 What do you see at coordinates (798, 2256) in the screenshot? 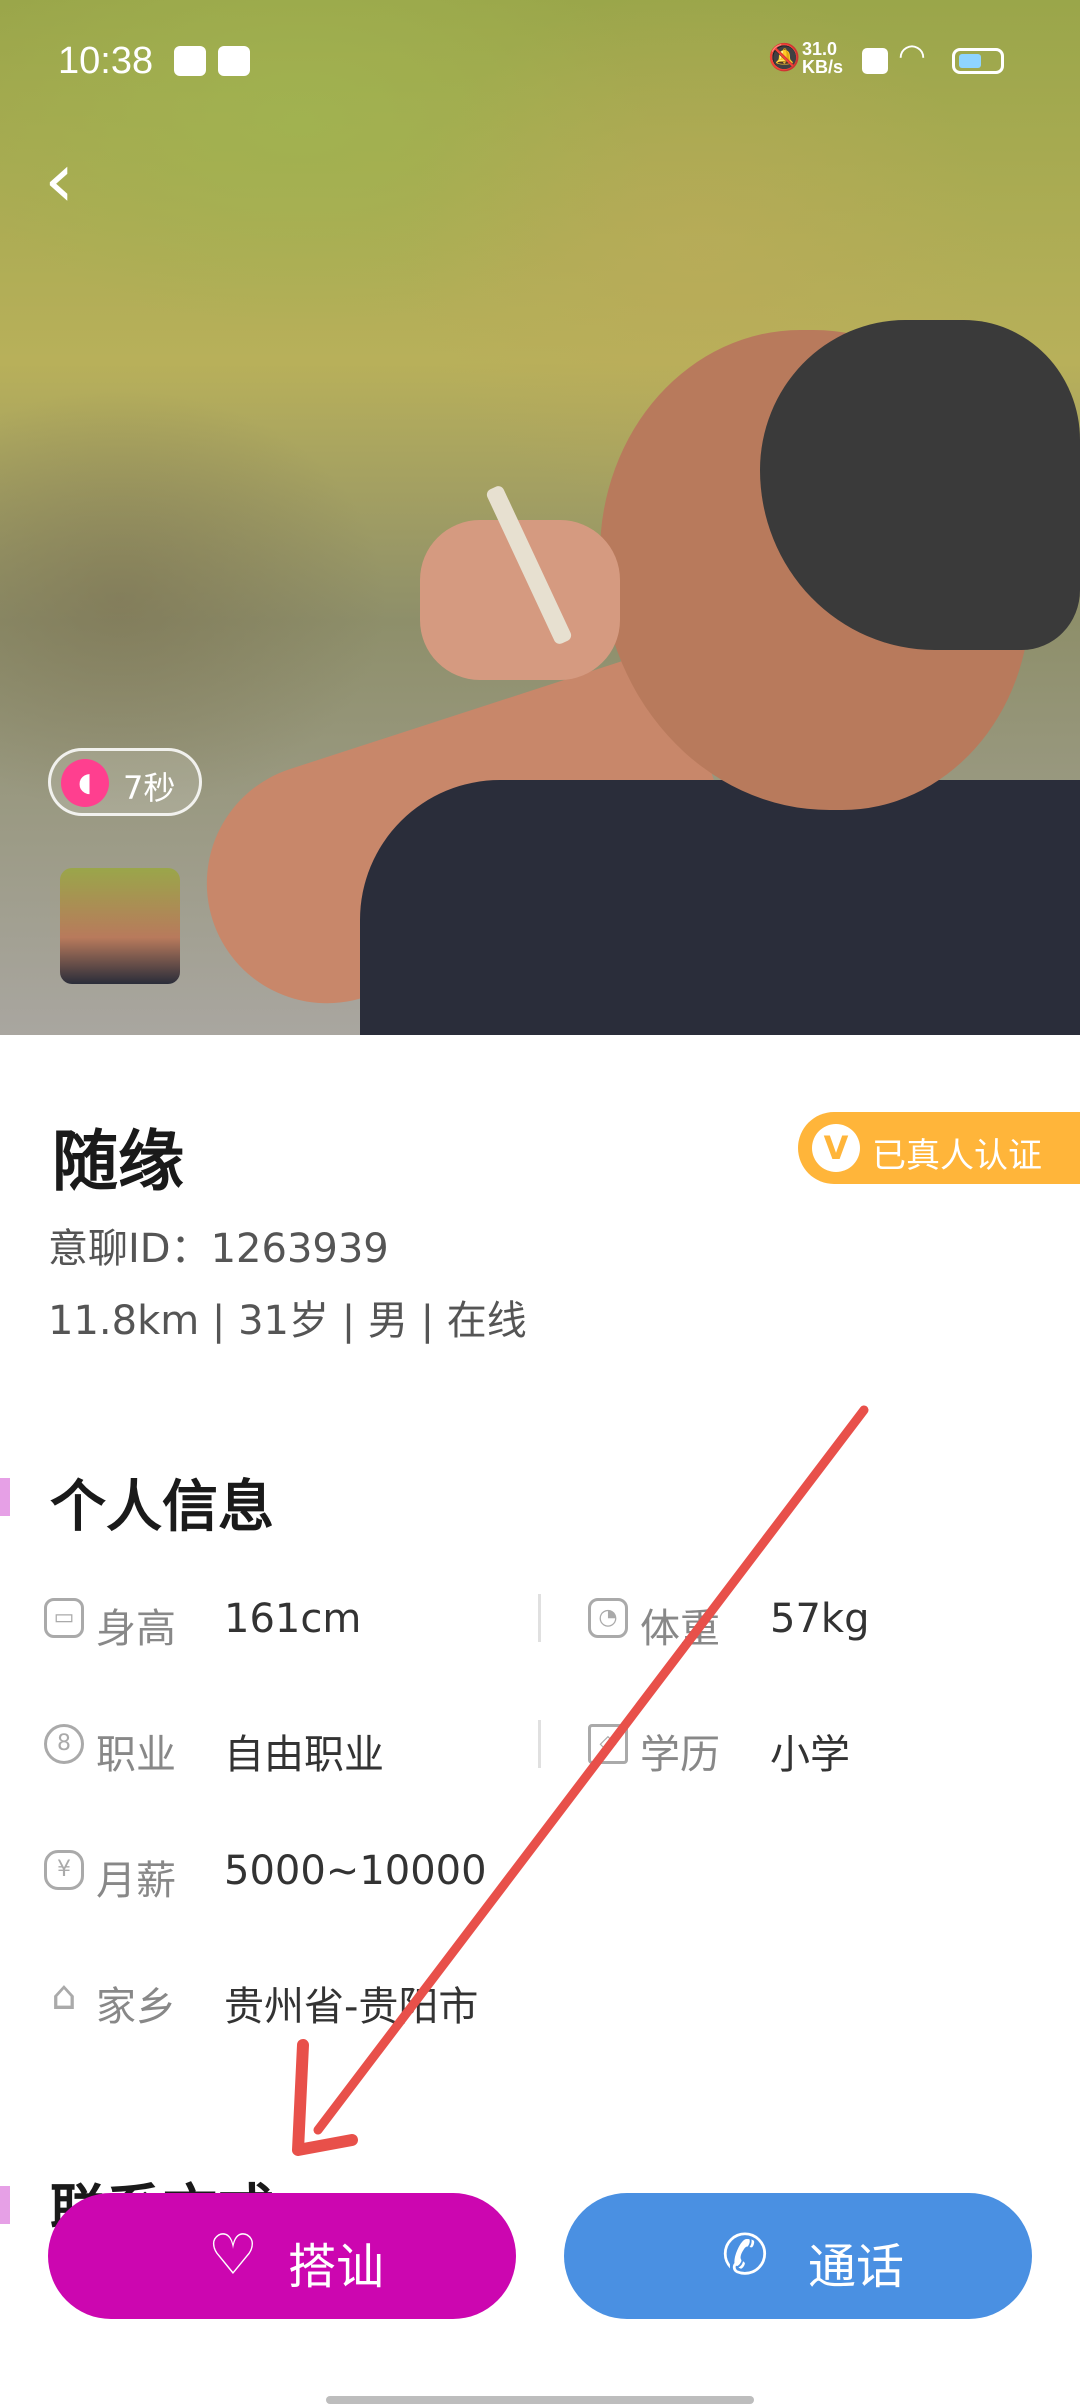
I see `call-button: ✆ 通话` at bounding box center [798, 2256].